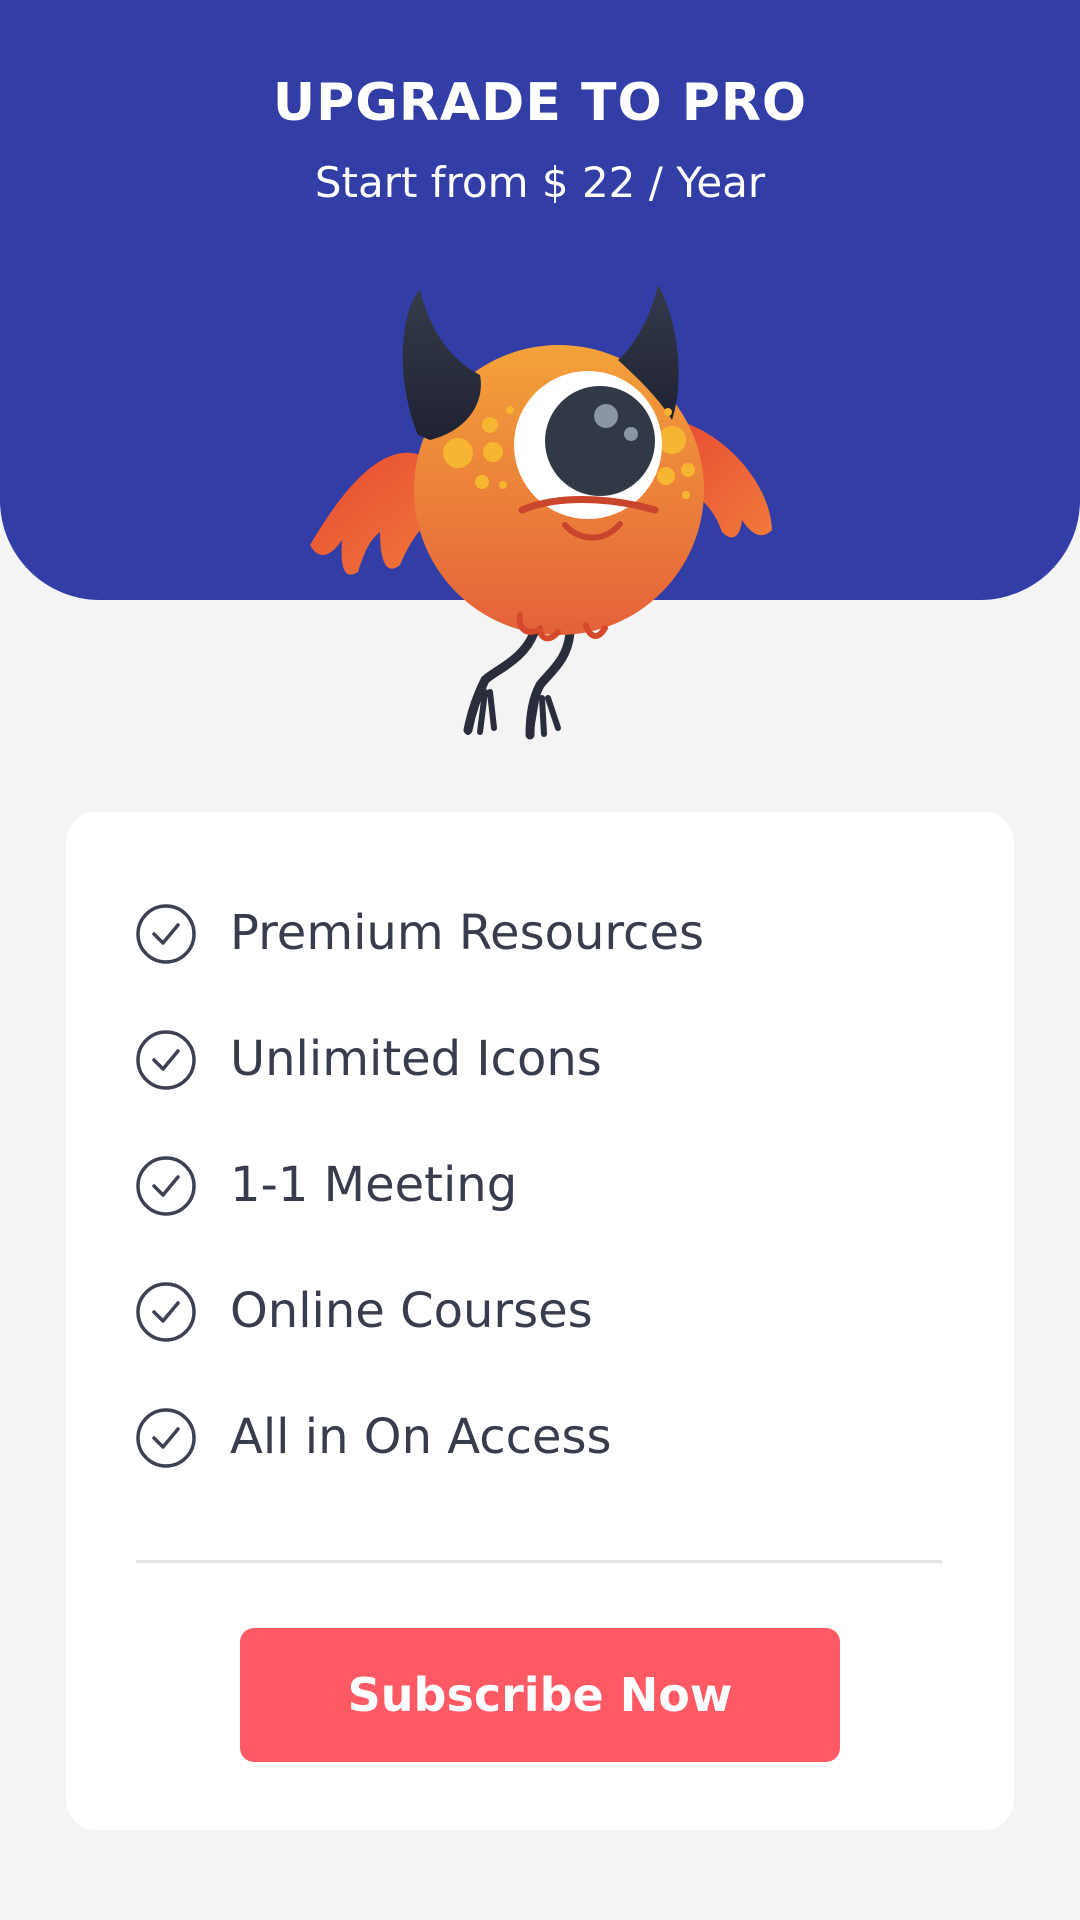 This screenshot has width=1080, height=1920. I want to click on list-item: All in On Access, so click(536, 1469).